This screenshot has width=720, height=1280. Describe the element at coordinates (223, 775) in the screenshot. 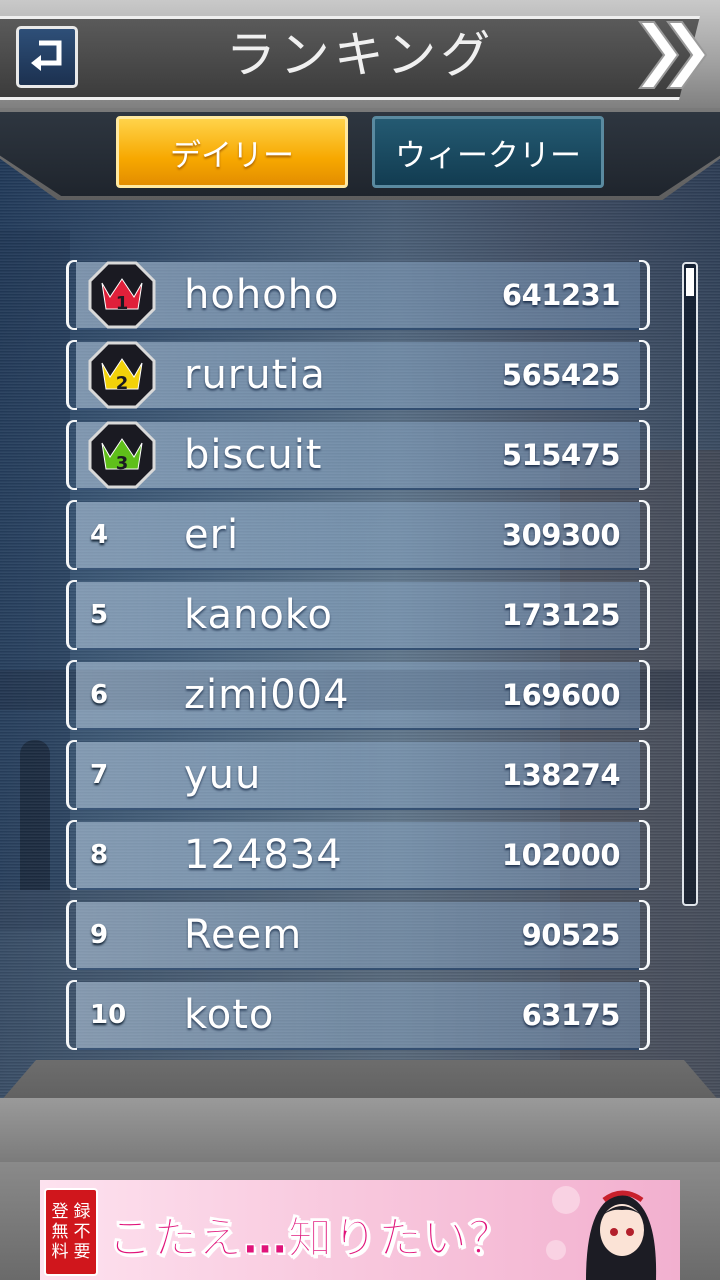

I see `player-name: yuu` at that location.